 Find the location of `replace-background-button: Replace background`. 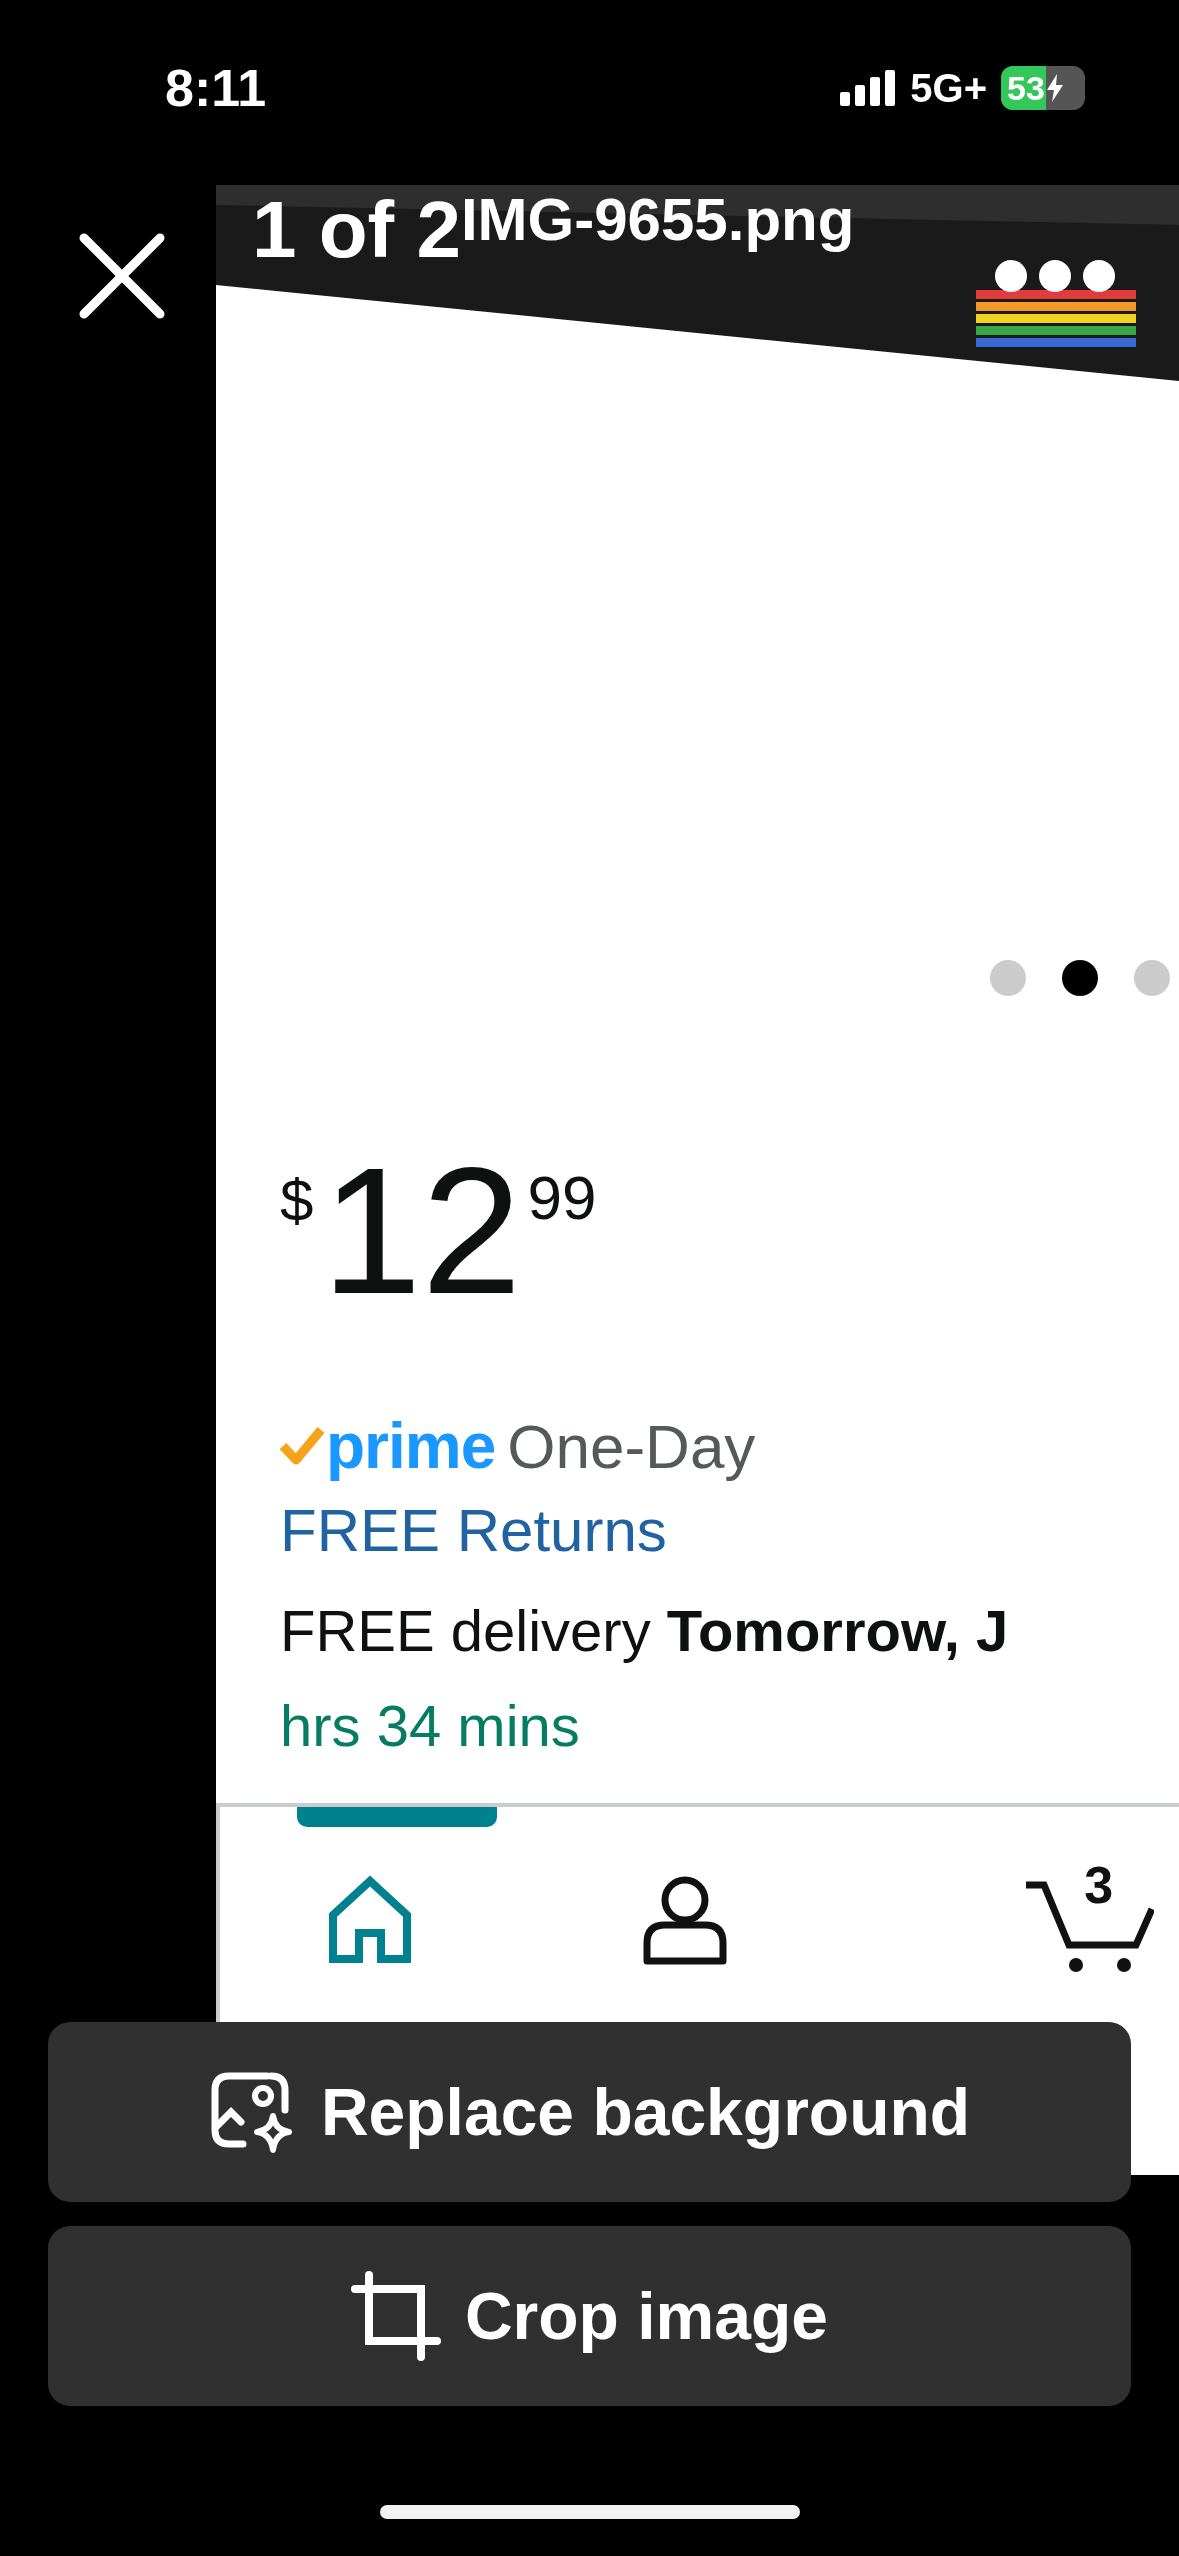

replace-background-button: Replace background is located at coordinates (589, 2112).